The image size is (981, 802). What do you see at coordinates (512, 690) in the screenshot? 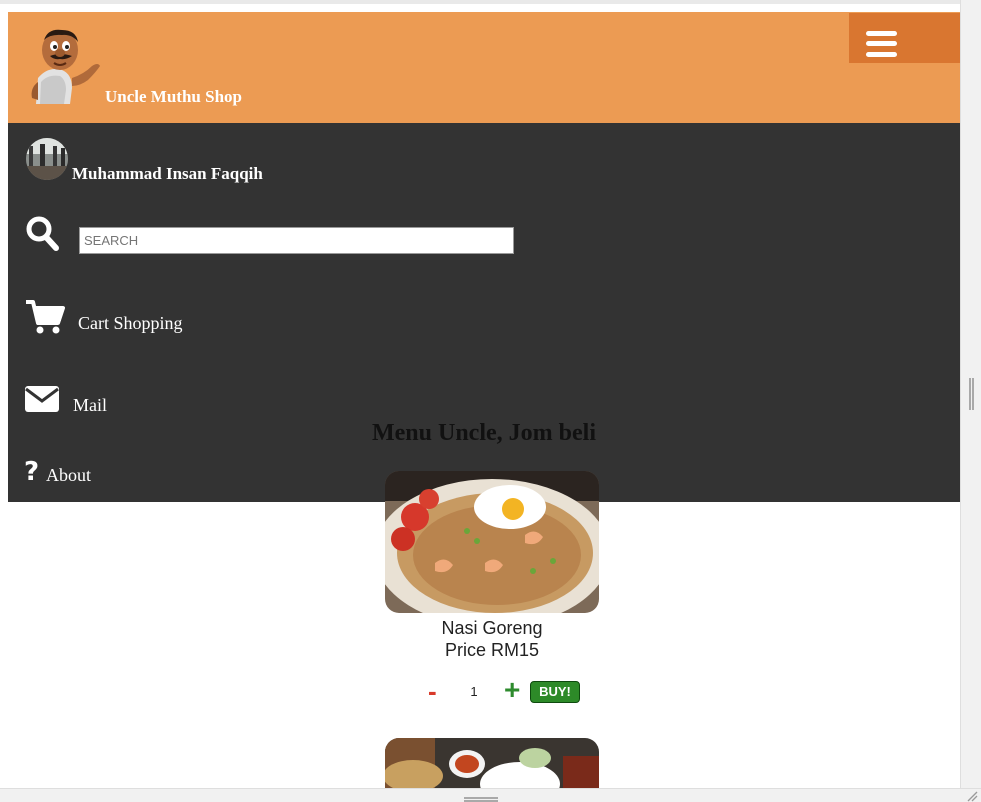
I see `increase-quantity-button: +` at bounding box center [512, 690].